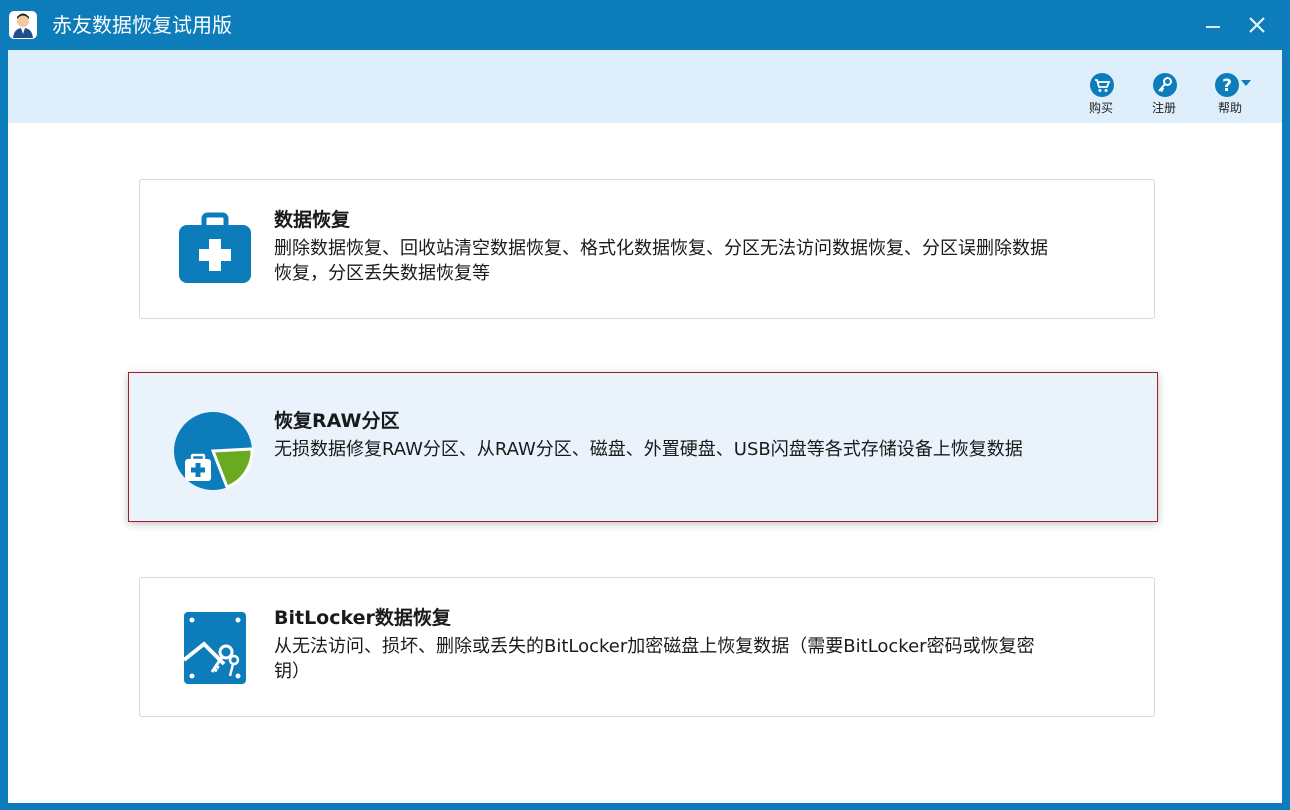 The width and height of the screenshot is (1290, 810). I want to click on option-title: 恢复RAW分区, so click(337, 421).